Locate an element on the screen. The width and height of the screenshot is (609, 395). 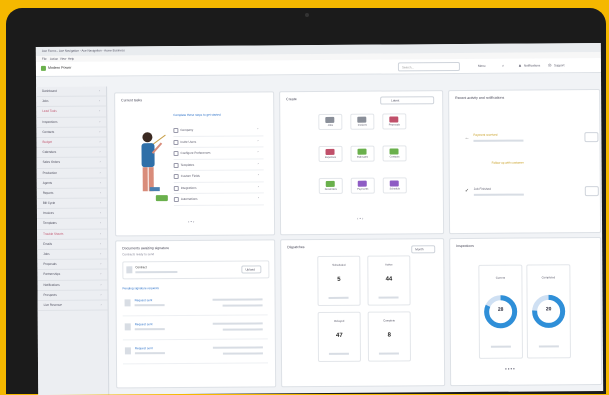
search-icon: ⌕ is located at coordinates (503, 65).